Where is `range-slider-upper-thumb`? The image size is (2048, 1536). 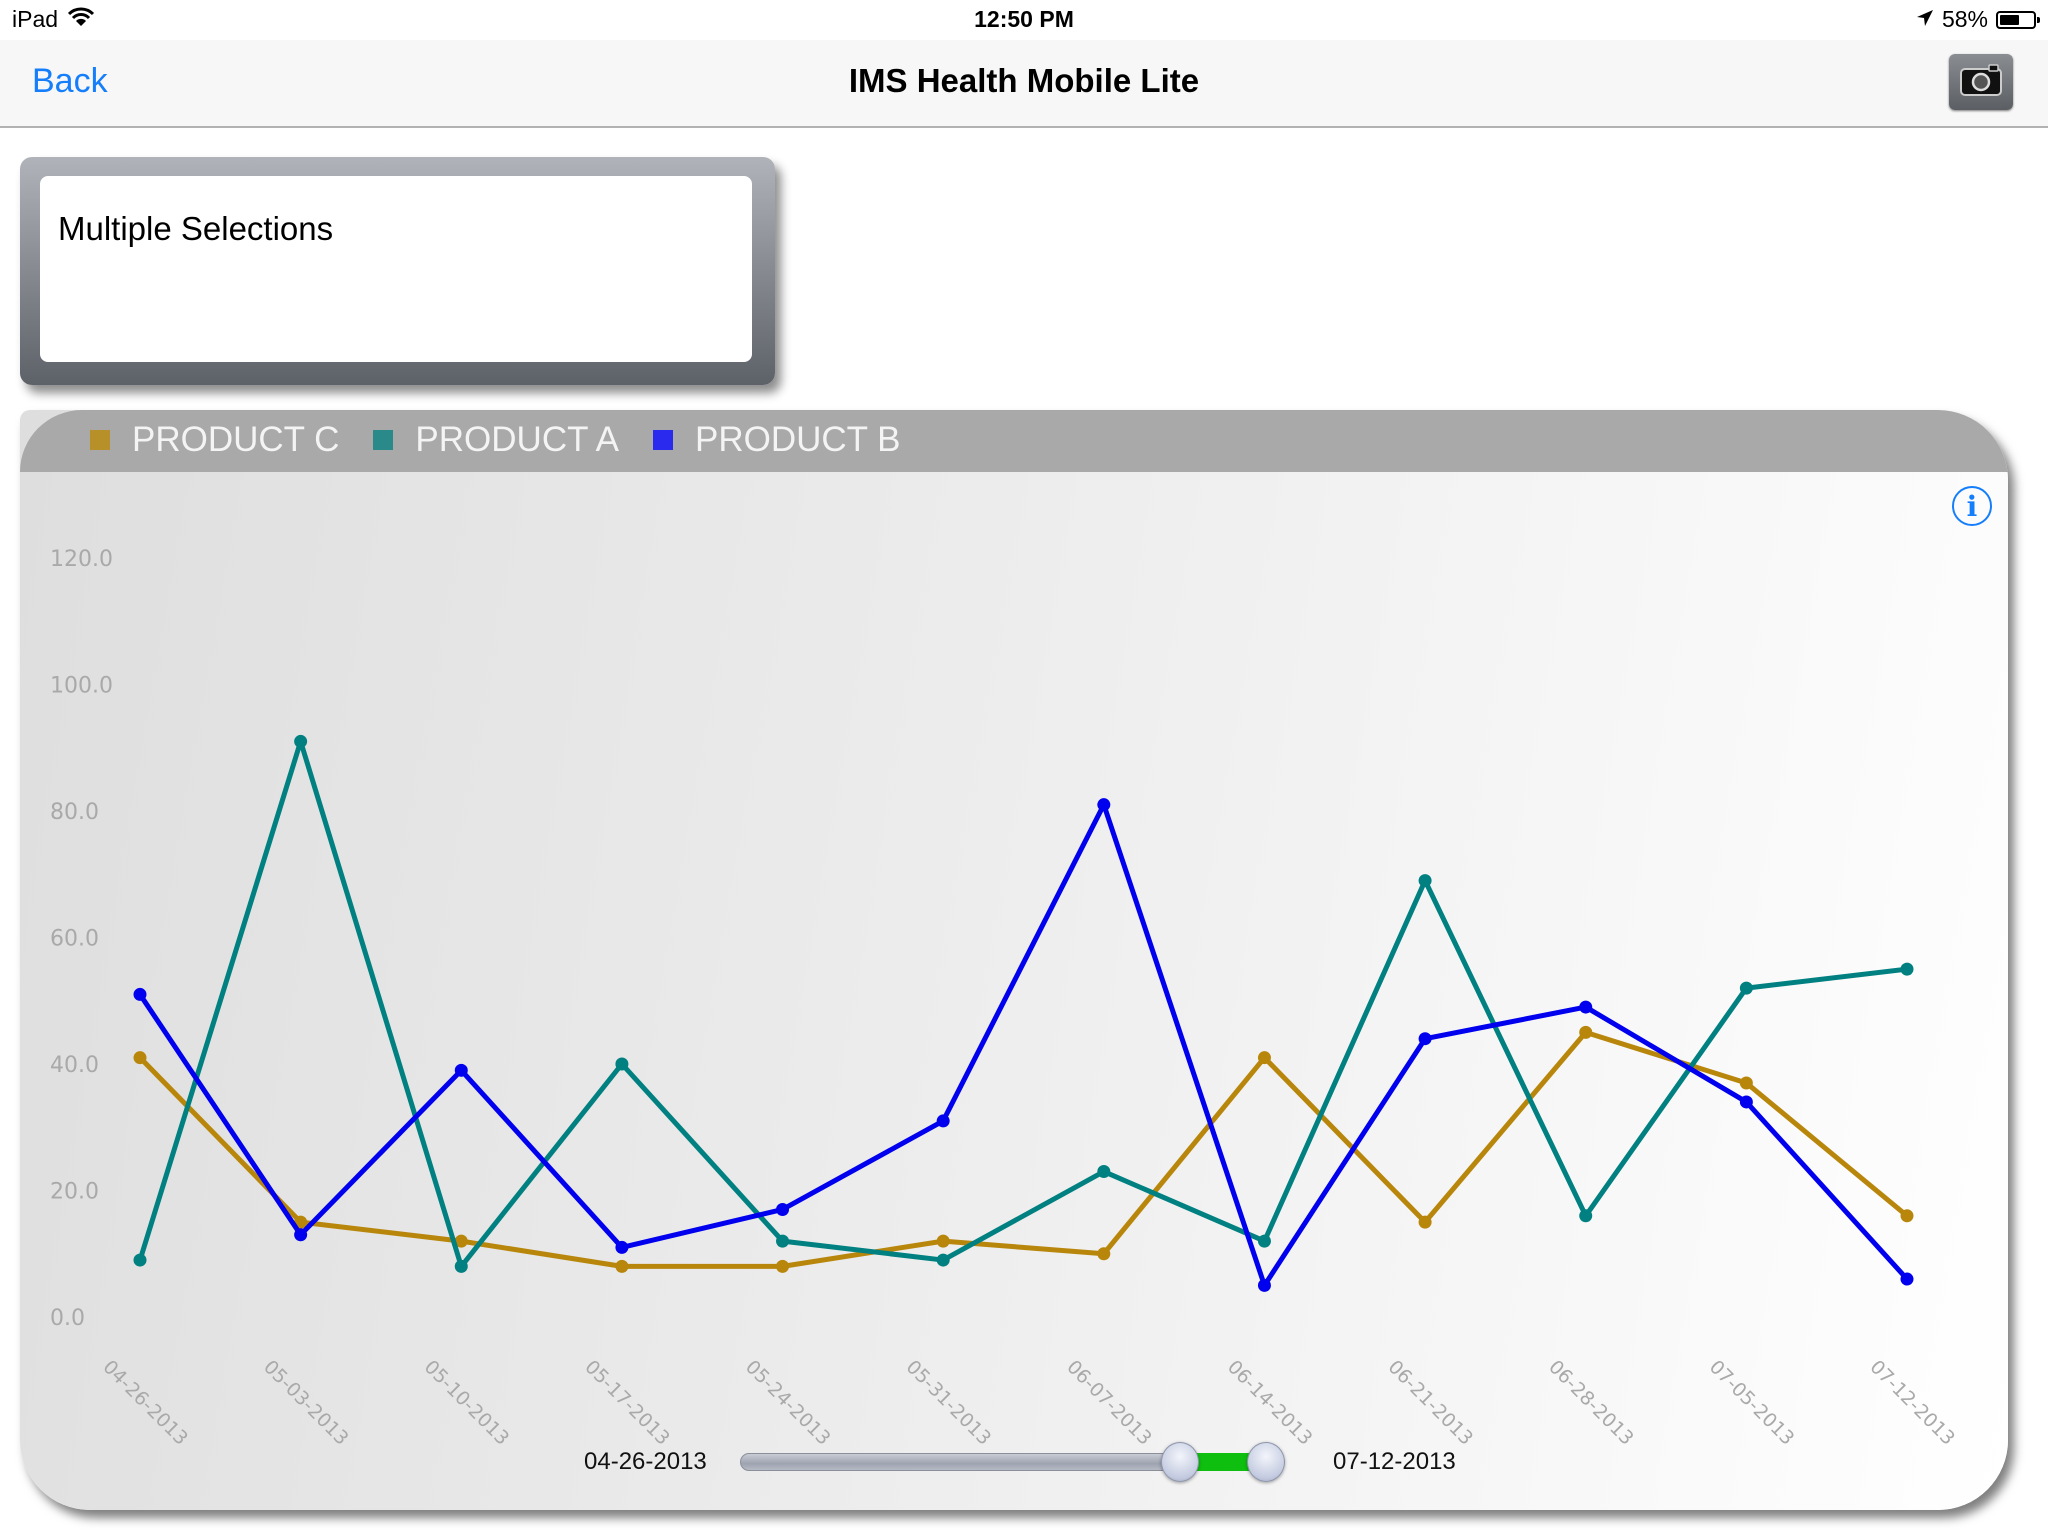
range-slider-upper-thumb is located at coordinates (1266, 1462).